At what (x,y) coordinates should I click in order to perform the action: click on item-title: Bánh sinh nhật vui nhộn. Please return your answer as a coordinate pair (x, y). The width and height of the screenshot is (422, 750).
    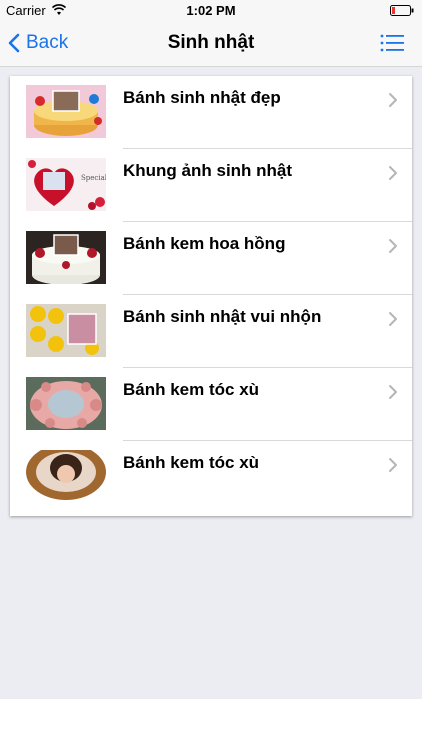
    Looking at the image, I should click on (222, 316).